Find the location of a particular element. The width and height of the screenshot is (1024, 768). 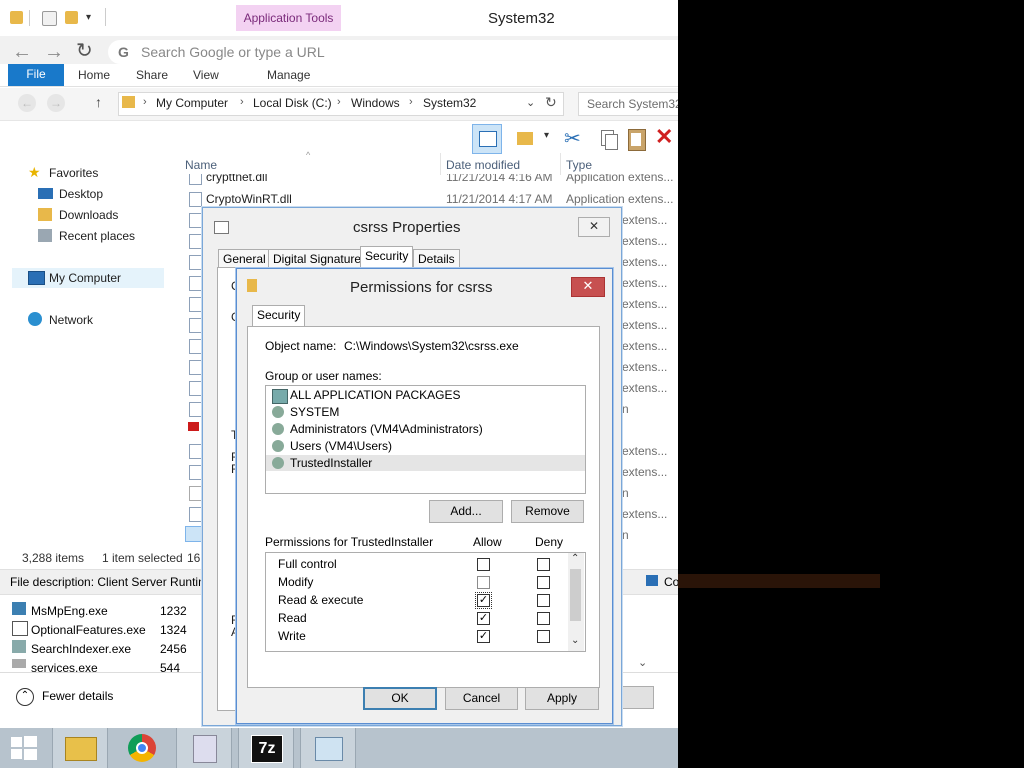

process-name: OptionalFeatures.exe is located at coordinates (88, 630).